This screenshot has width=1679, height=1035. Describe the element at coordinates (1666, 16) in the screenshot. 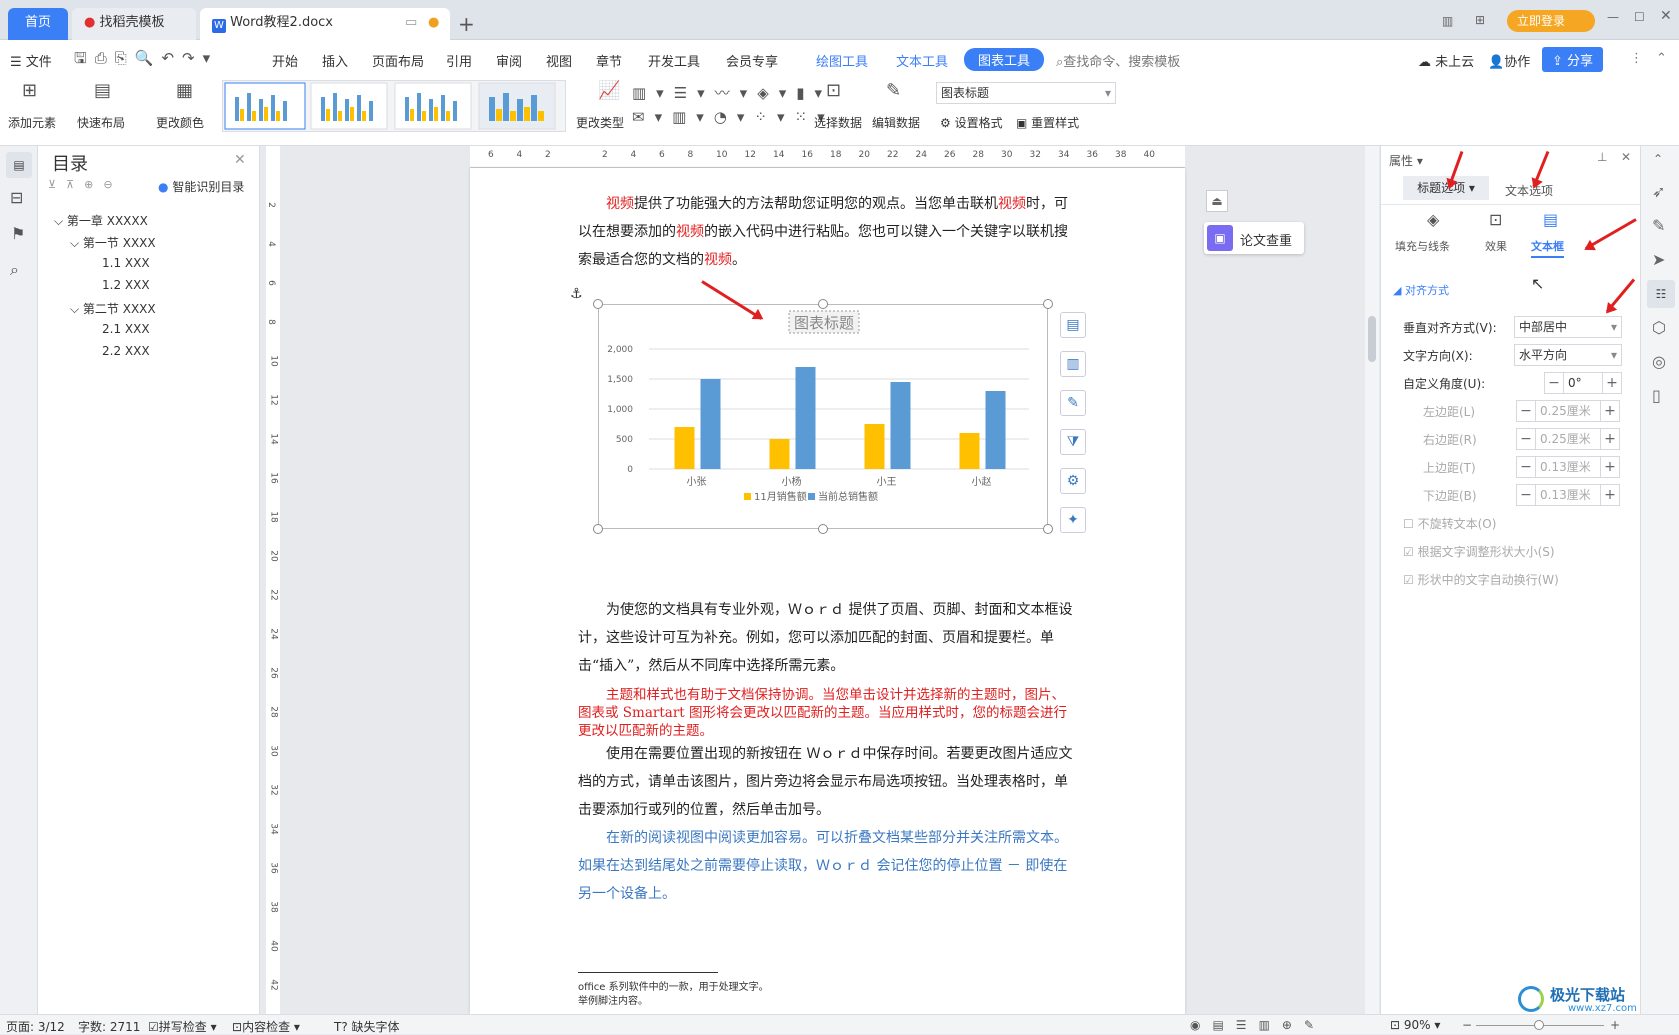

I see `close-window-icon: ✕` at that location.